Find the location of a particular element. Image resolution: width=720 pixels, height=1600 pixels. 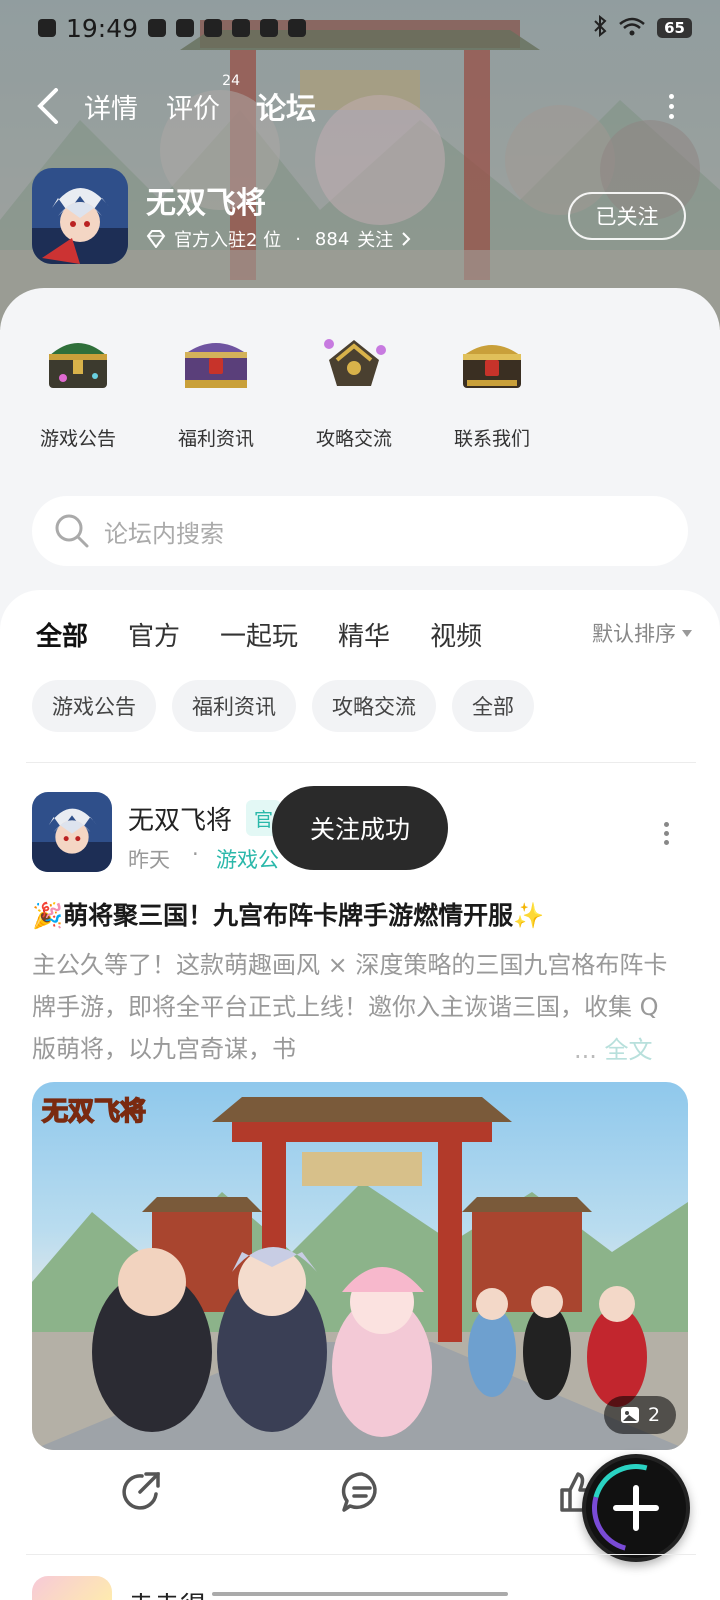

followers-count: 884 is located at coordinates (332, 239).